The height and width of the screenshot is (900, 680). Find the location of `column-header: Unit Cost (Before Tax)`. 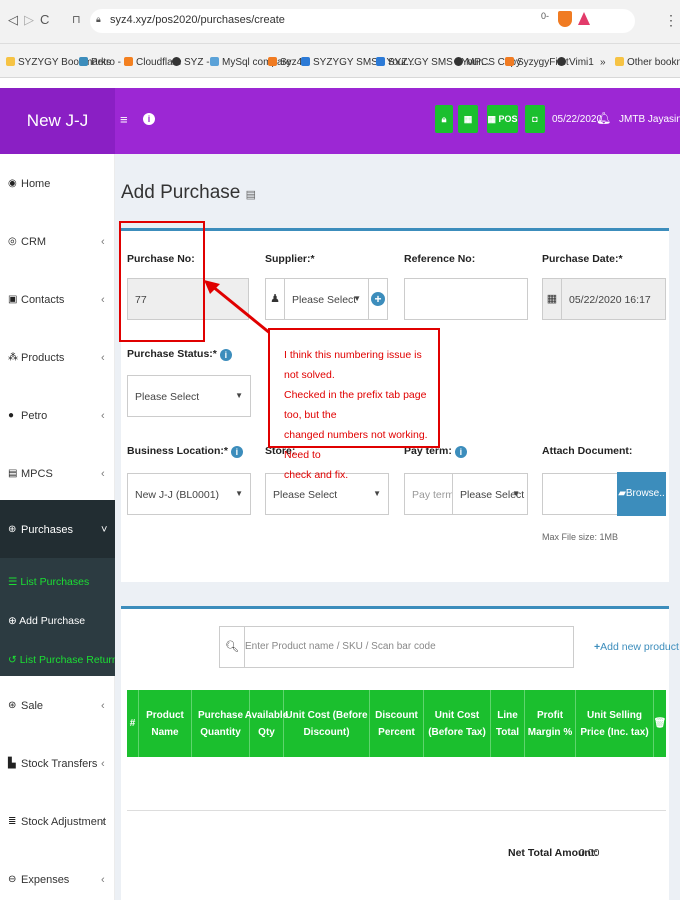

column-header: Unit Cost (Before Tax) is located at coordinates (457, 723).